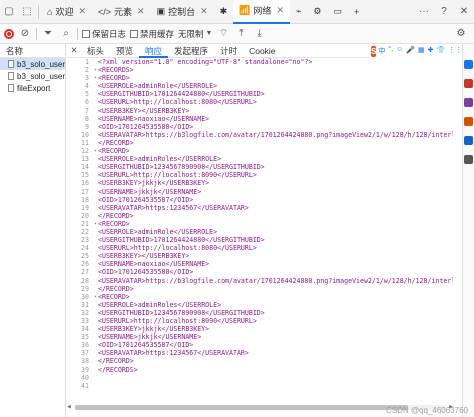 The image size is (474, 417). What do you see at coordinates (66, 34) in the screenshot?
I see `search-icon: ⌕` at bounding box center [66, 34].